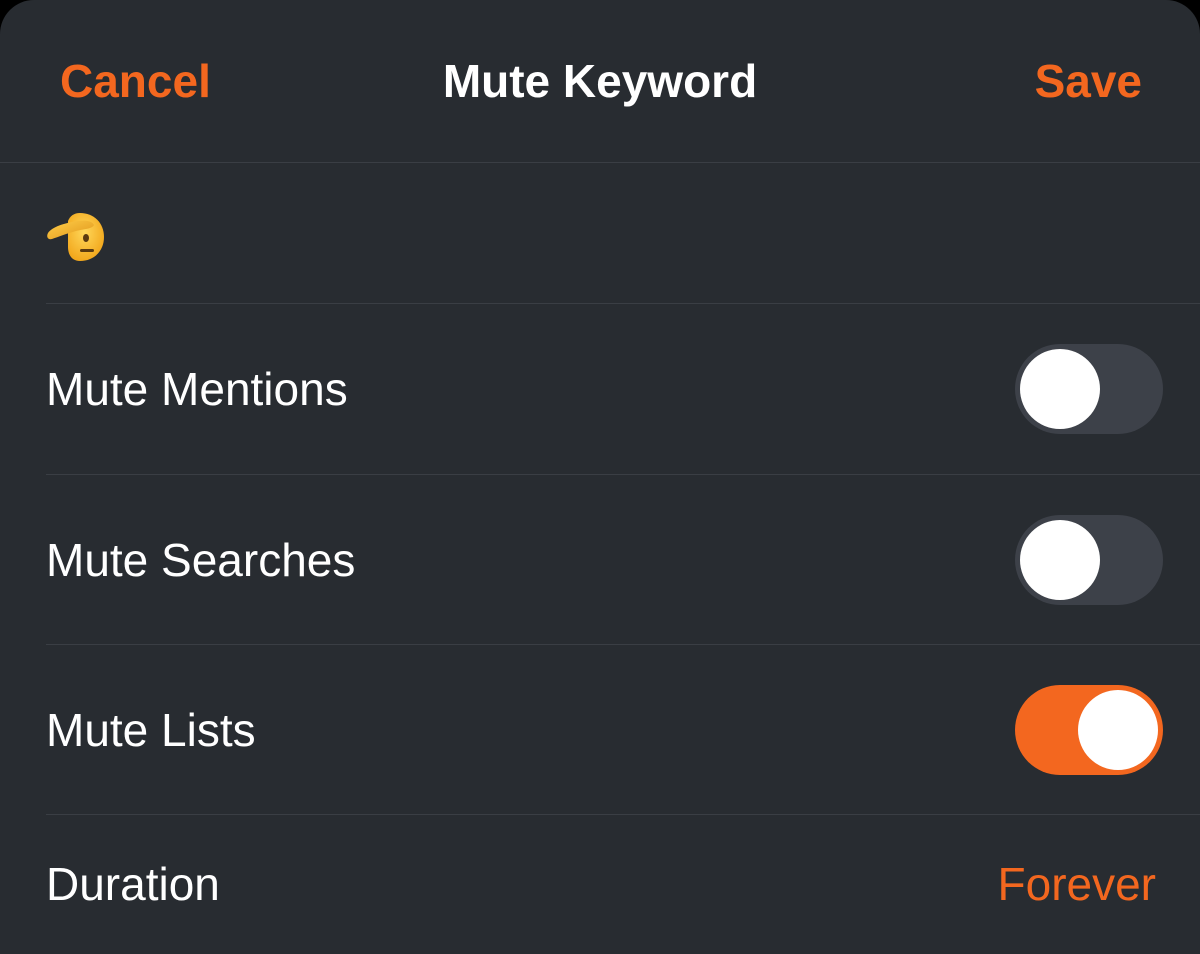  What do you see at coordinates (133, 884) in the screenshot?
I see `duration-label: Duration` at bounding box center [133, 884].